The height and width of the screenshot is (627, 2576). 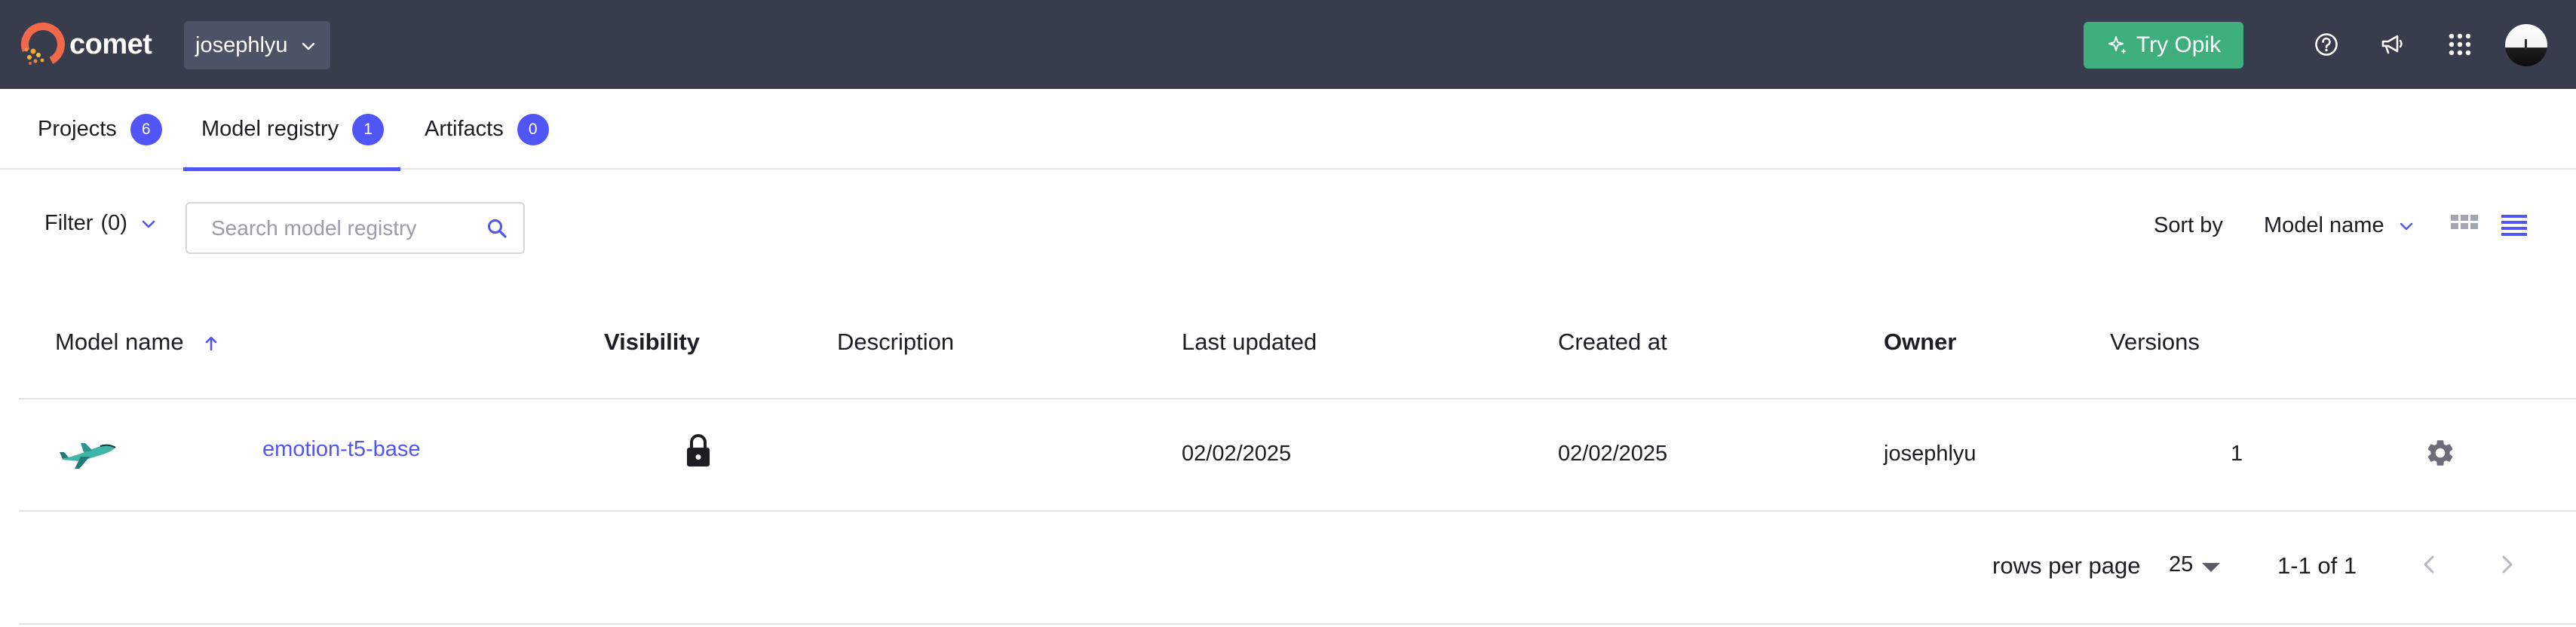 I want to click on count-badge: 1, so click(x=368, y=129).